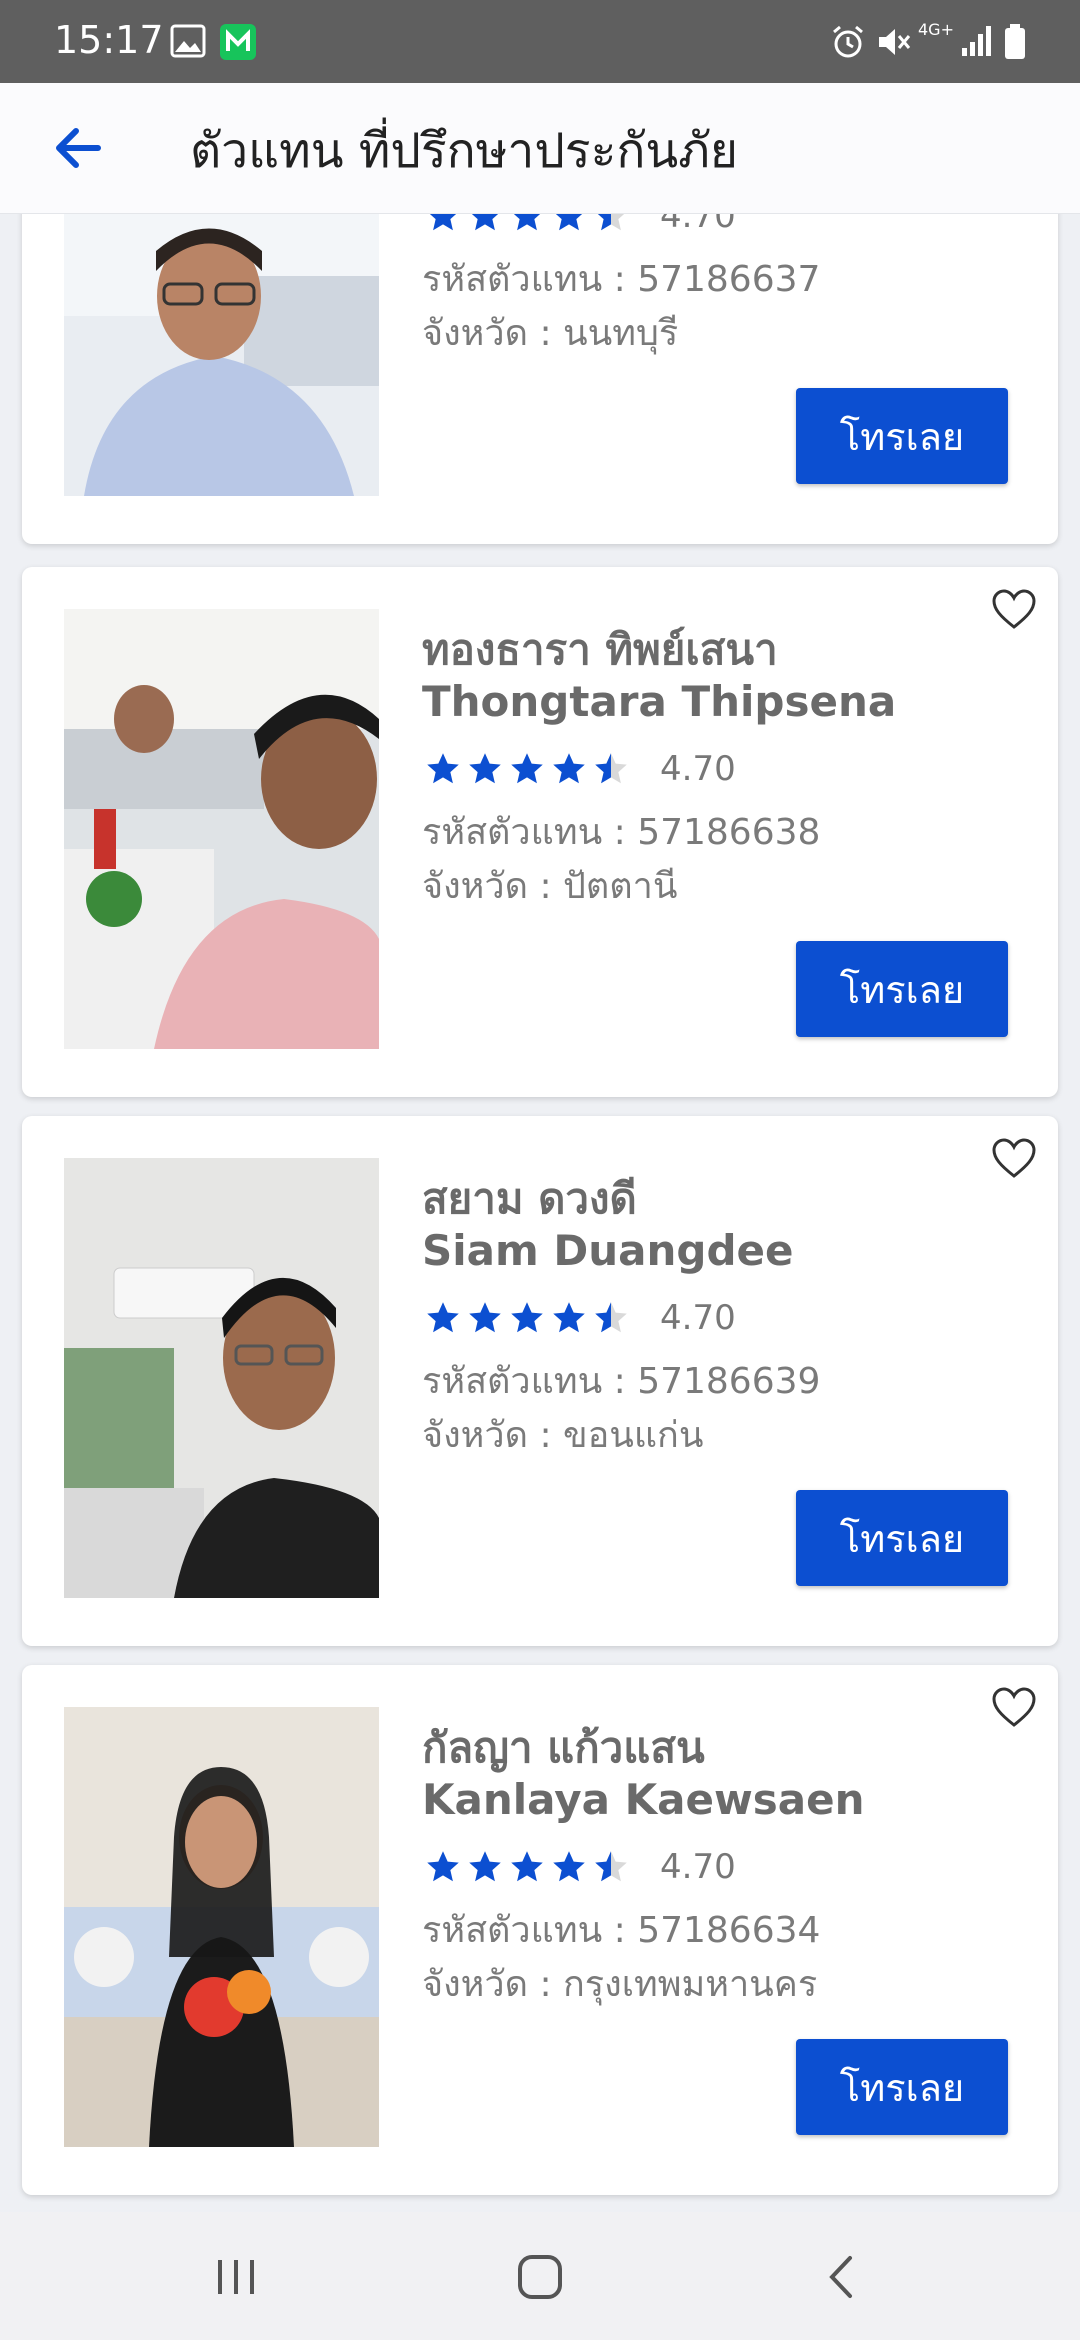  I want to click on agent-province: จังหวัด : ขอนแก่น, so click(563, 1435).